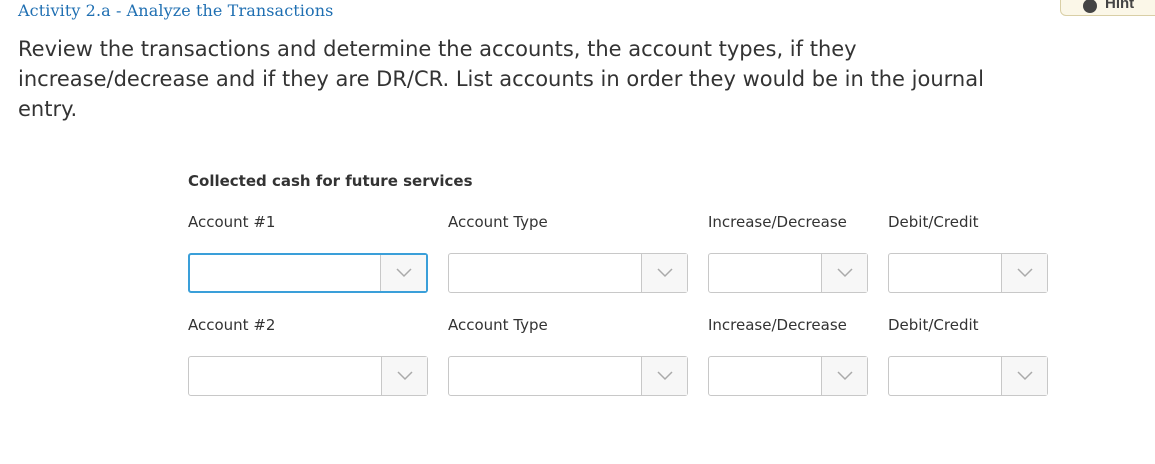  What do you see at coordinates (498, 325) in the screenshot?
I see `account-type-2-label: Account Type` at bounding box center [498, 325].